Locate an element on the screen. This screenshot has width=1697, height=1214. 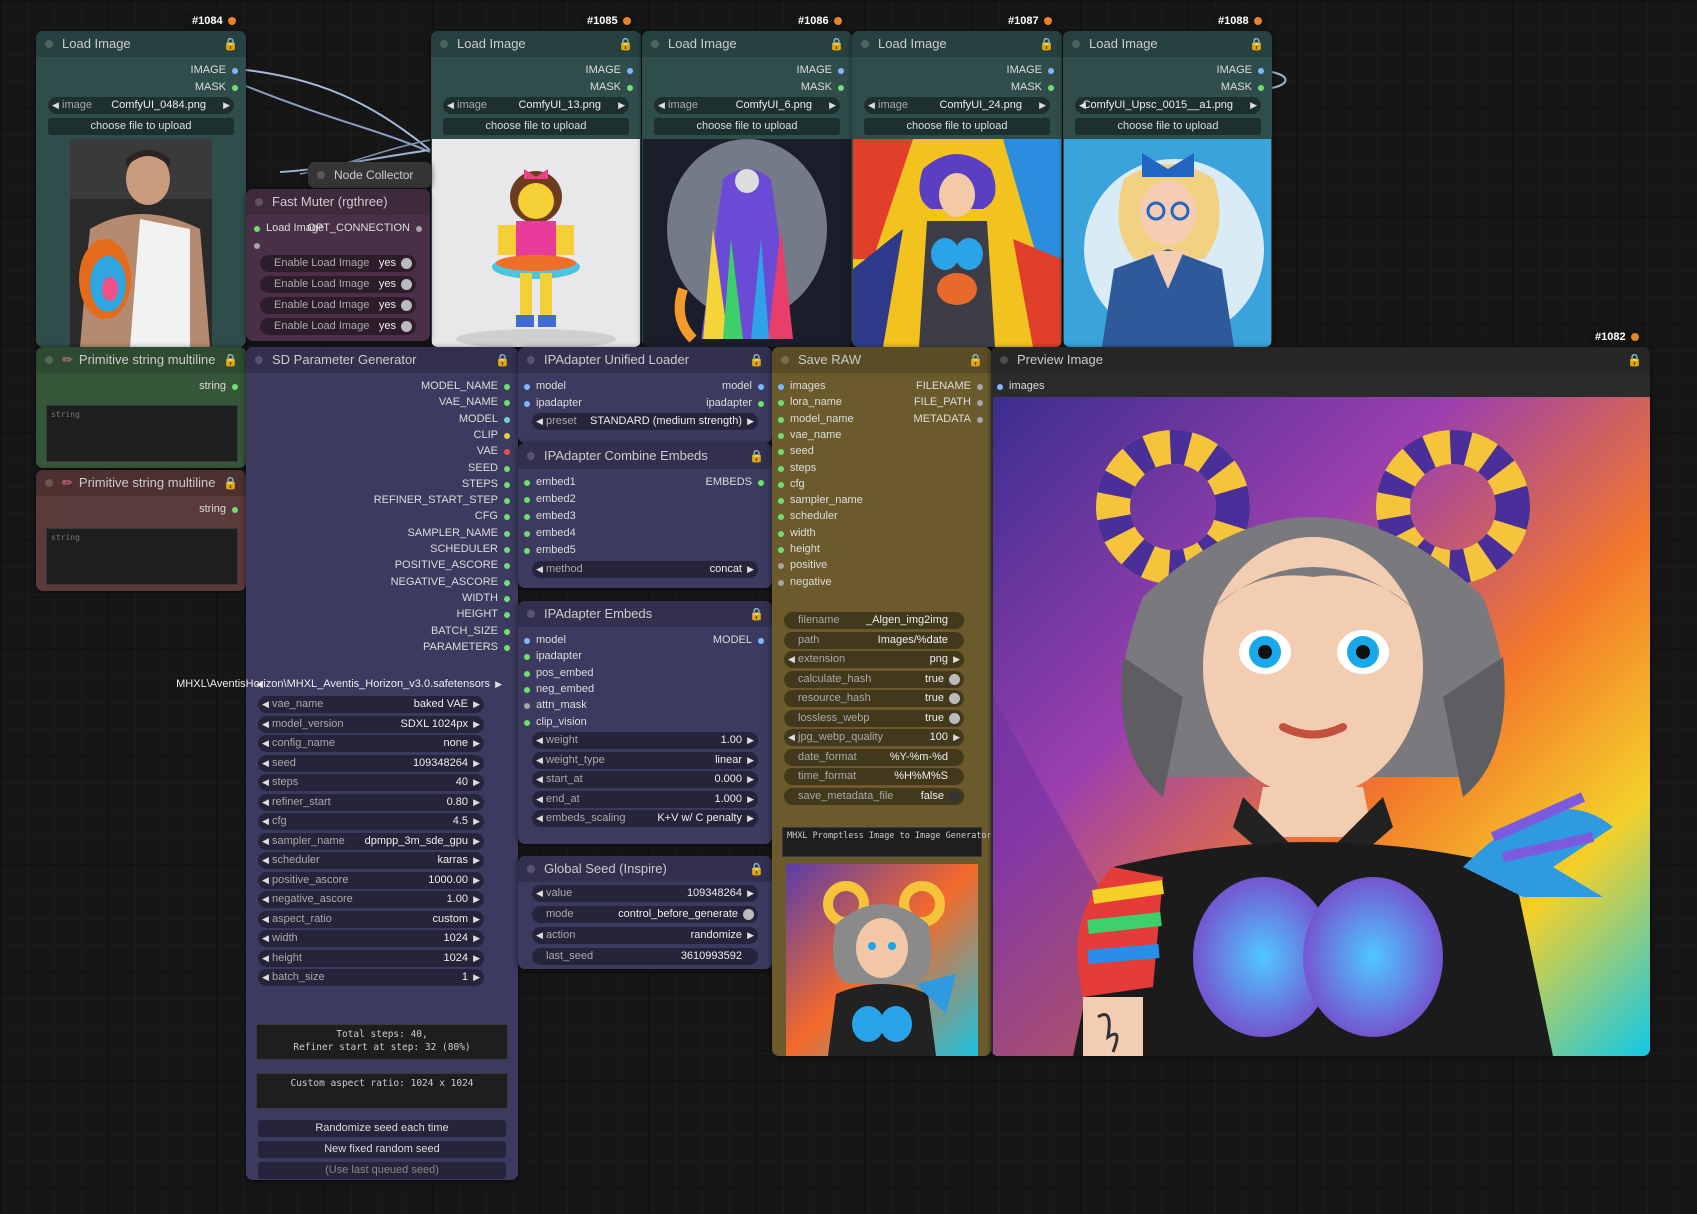
string-textarea: string is located at coordinates (142, 556).